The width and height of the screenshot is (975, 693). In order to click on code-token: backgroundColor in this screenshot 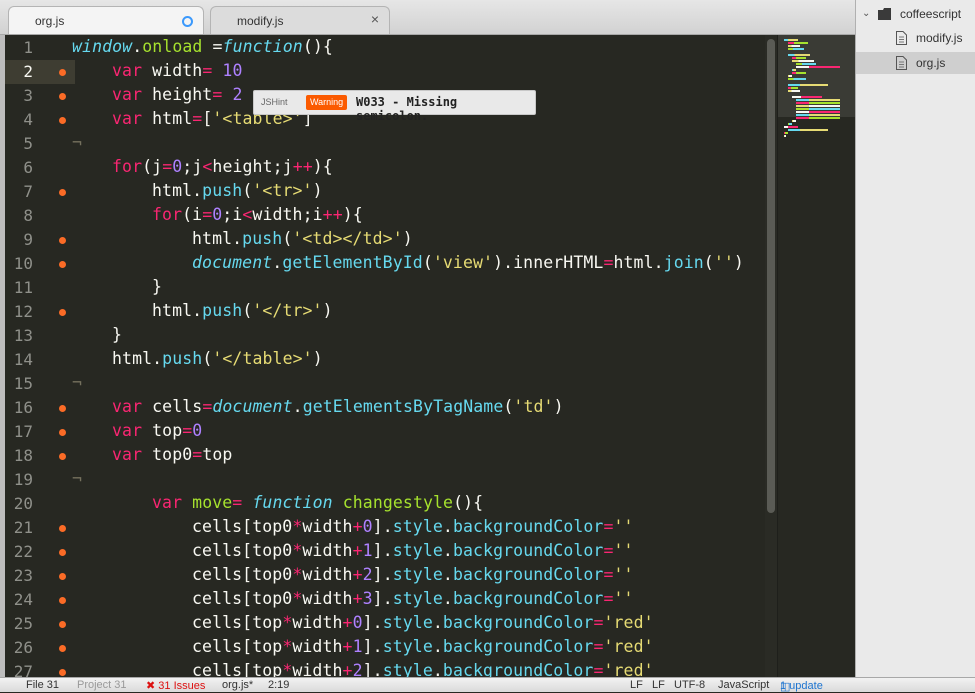, I will do `click(528, 526)`.